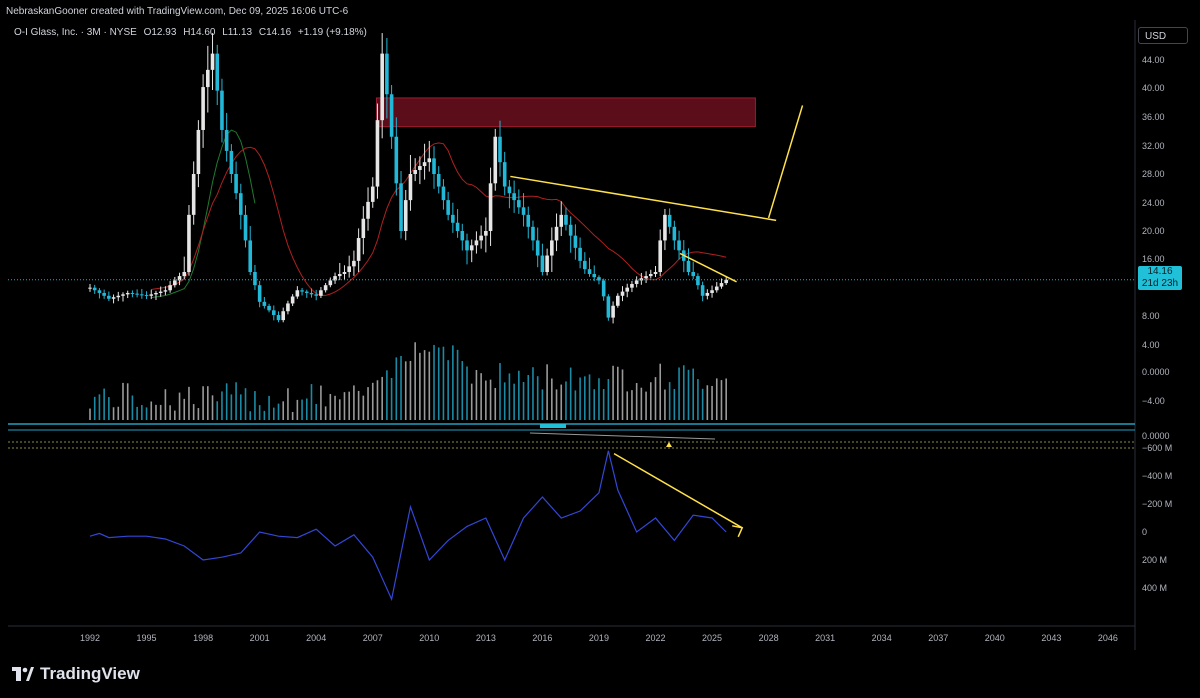 The width and height of the screenshot is (1200, 698). I want to click on indicator-trendline, so click(678, 490).